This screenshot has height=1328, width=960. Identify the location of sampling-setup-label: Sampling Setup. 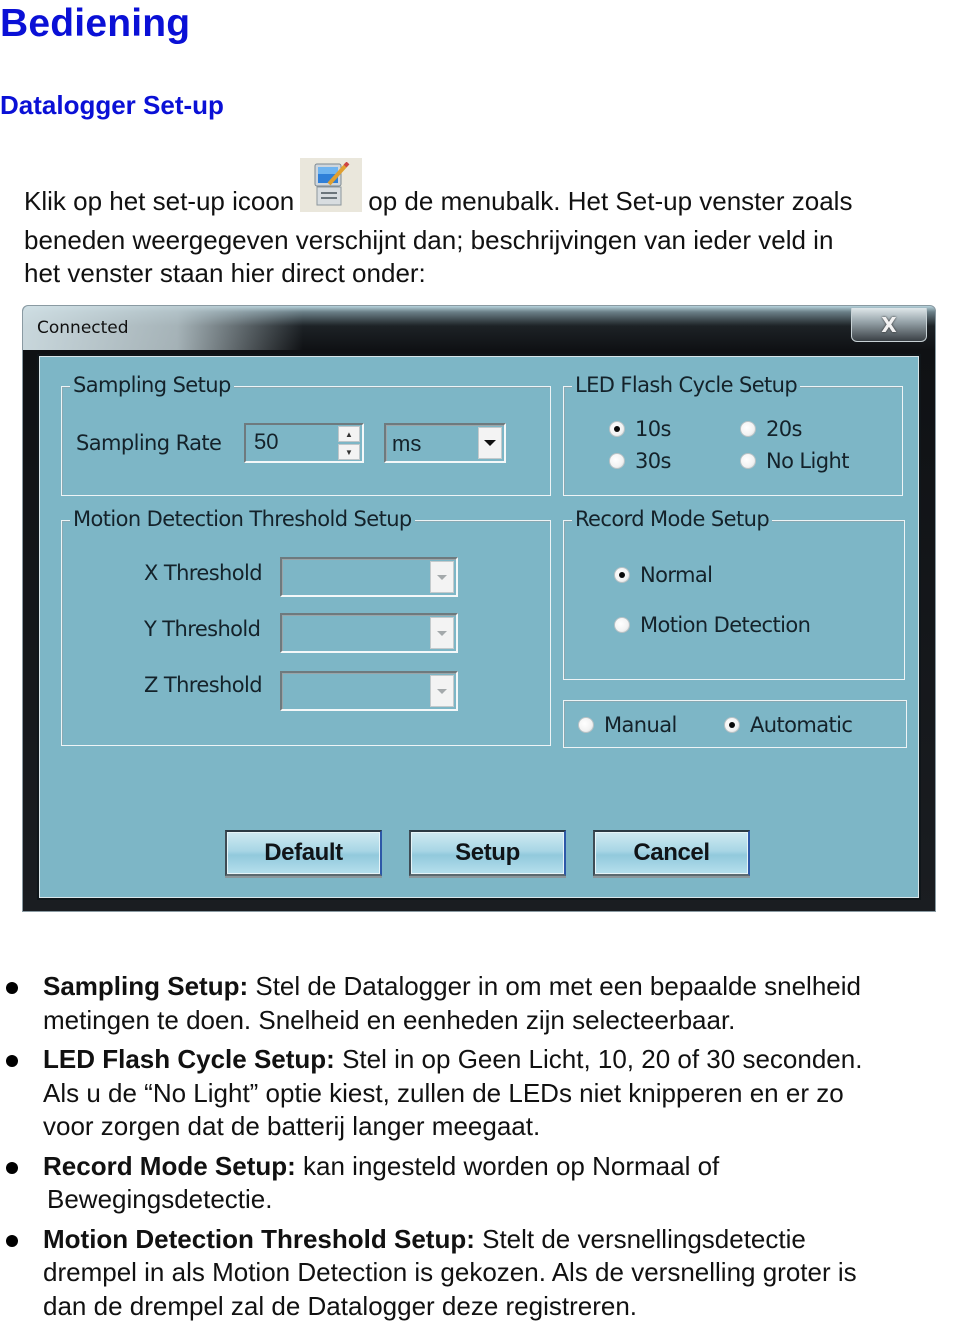
(152, 385).